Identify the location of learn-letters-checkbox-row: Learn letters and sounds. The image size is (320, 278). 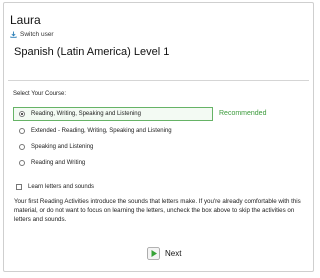
(55, 187).